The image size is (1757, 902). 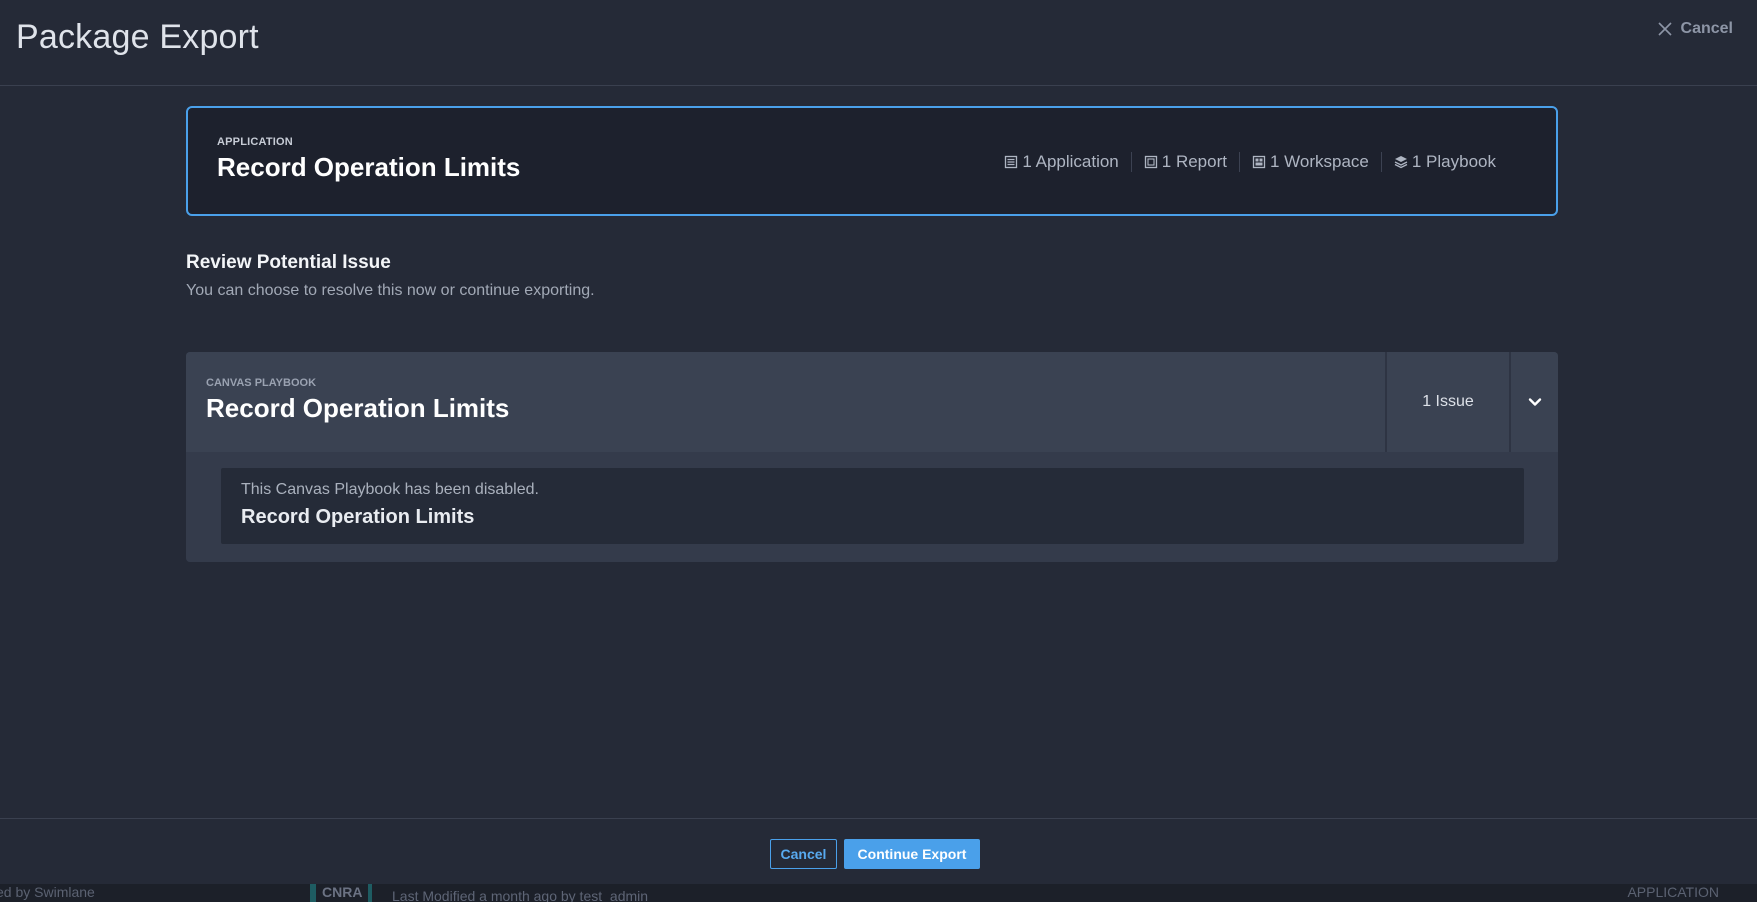 I want to click on background-modified-text: Last Modified a month ago by test_admin, so click(x=520, y=895).